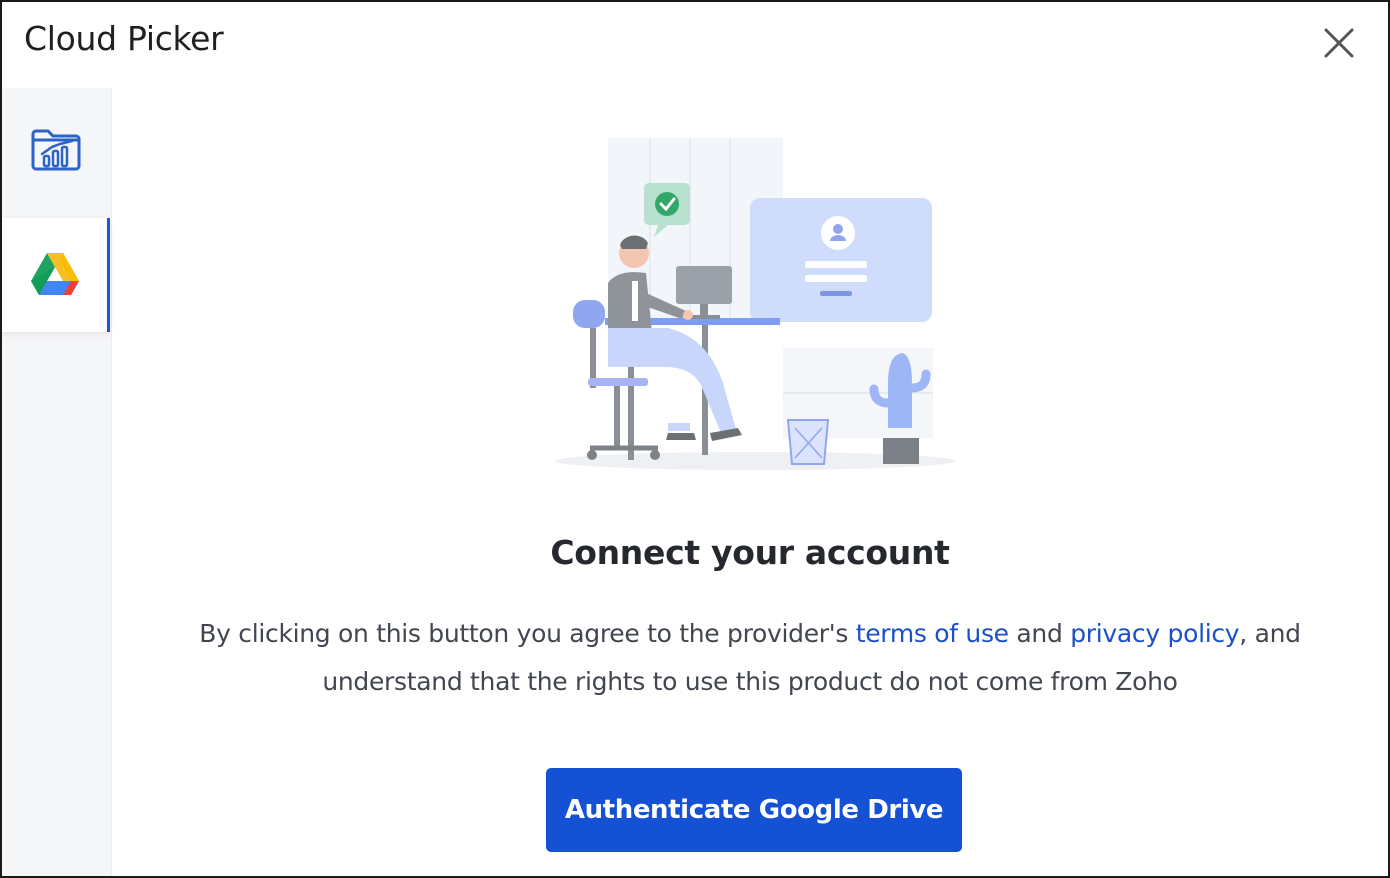 This screenshot has width=1390, height=878. I want to click on person-at-desk-login-illustration, so click(755, 305).